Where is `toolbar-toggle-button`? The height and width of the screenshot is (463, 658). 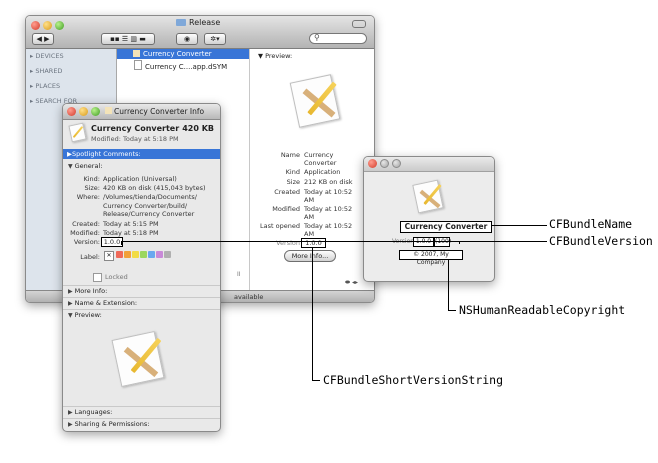 toolbar-toggle-button is located at coordinates (359, 24).